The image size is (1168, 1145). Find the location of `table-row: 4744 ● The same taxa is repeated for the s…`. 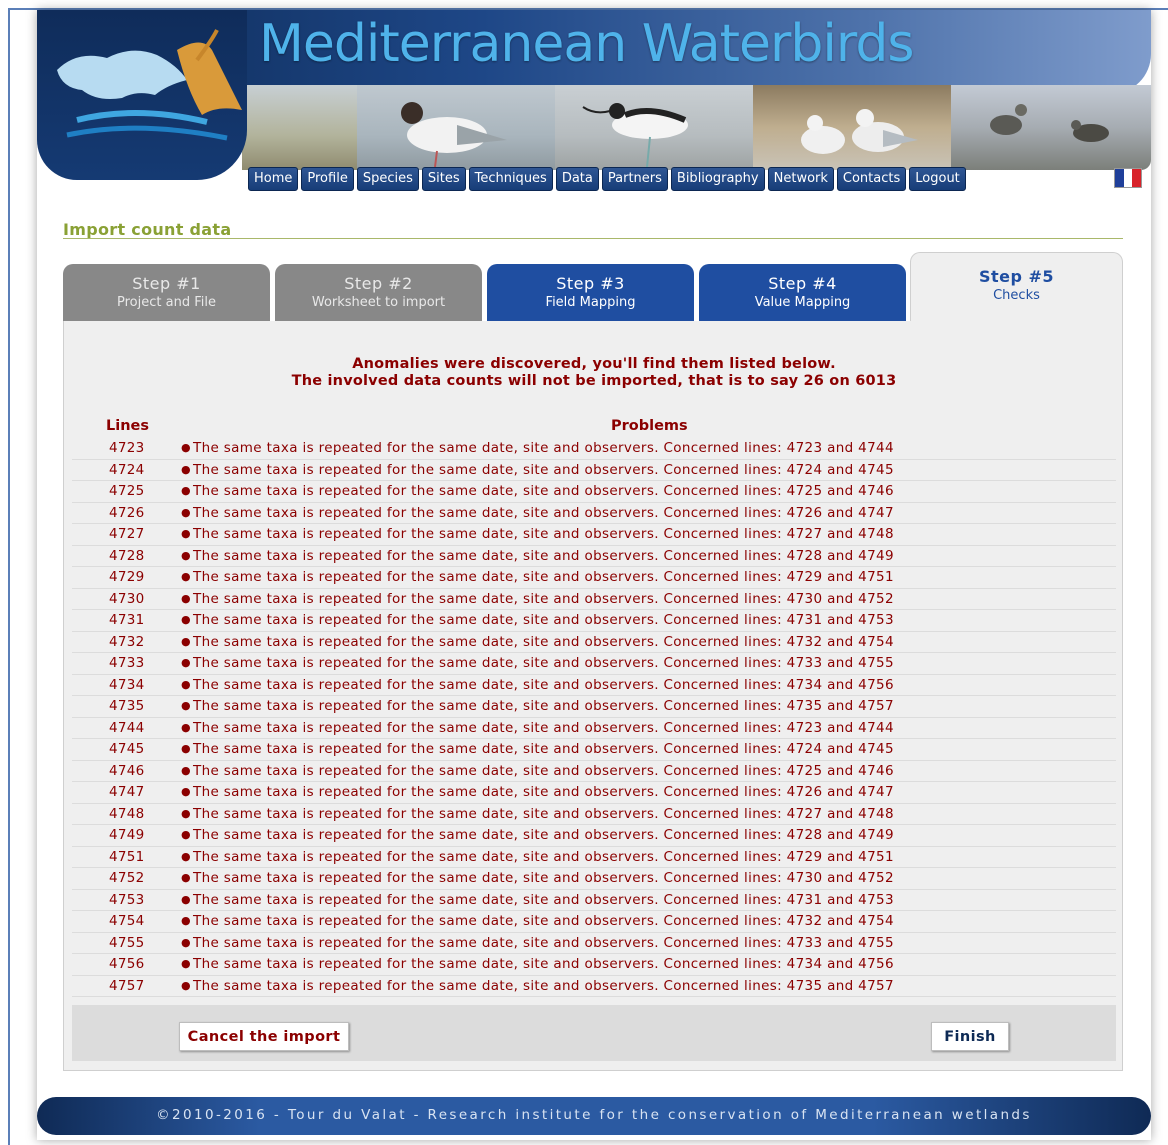

table-row: 4744 ● The same taxa is repeated for the s… is located at coordinates (594, 728).